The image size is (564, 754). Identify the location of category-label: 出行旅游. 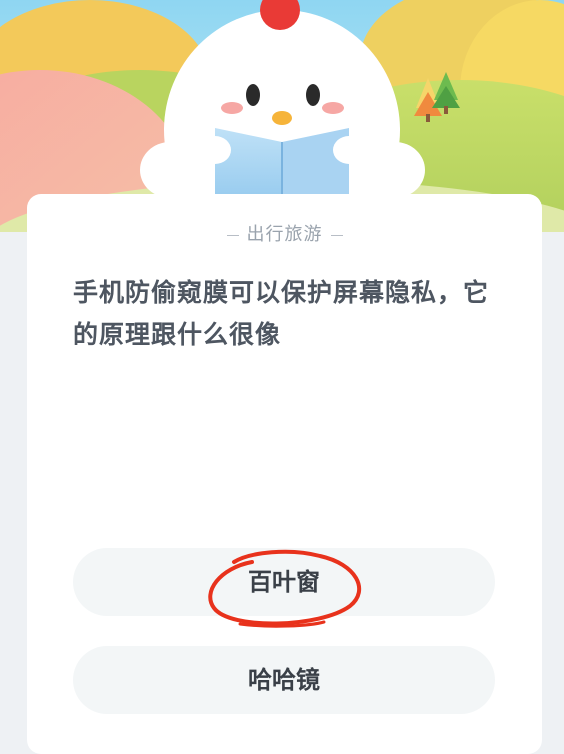
(284, 233).